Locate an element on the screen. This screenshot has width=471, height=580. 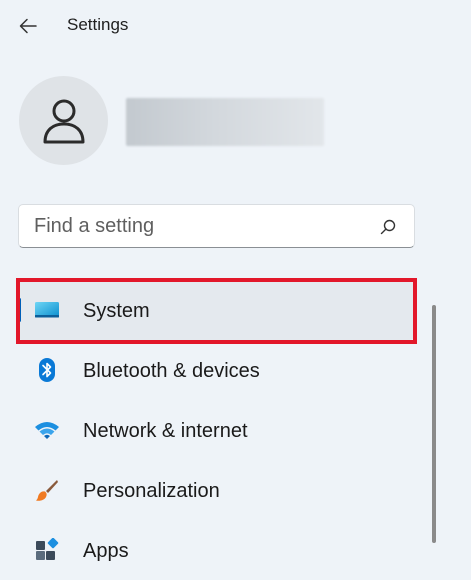
person-icon is located at coordinates (63, 121).